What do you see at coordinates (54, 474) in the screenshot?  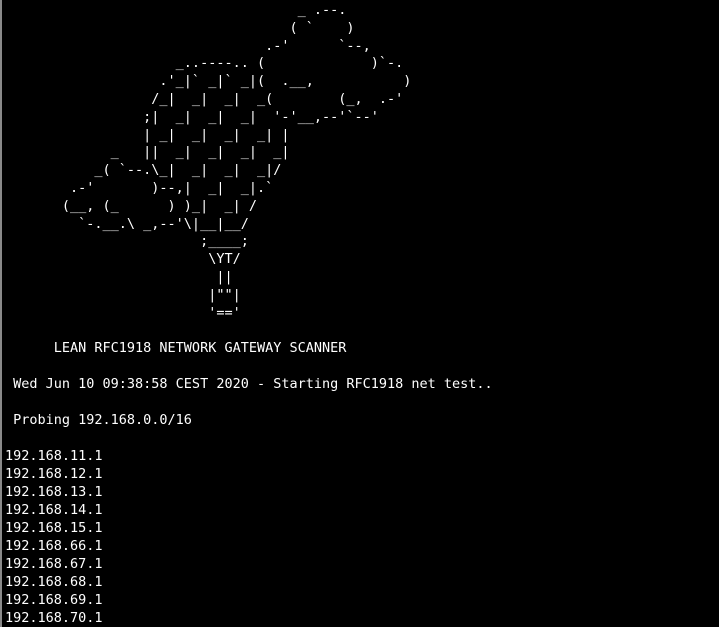 I see `result-line: 192.168.12.1` at bounding box center [54, 474].